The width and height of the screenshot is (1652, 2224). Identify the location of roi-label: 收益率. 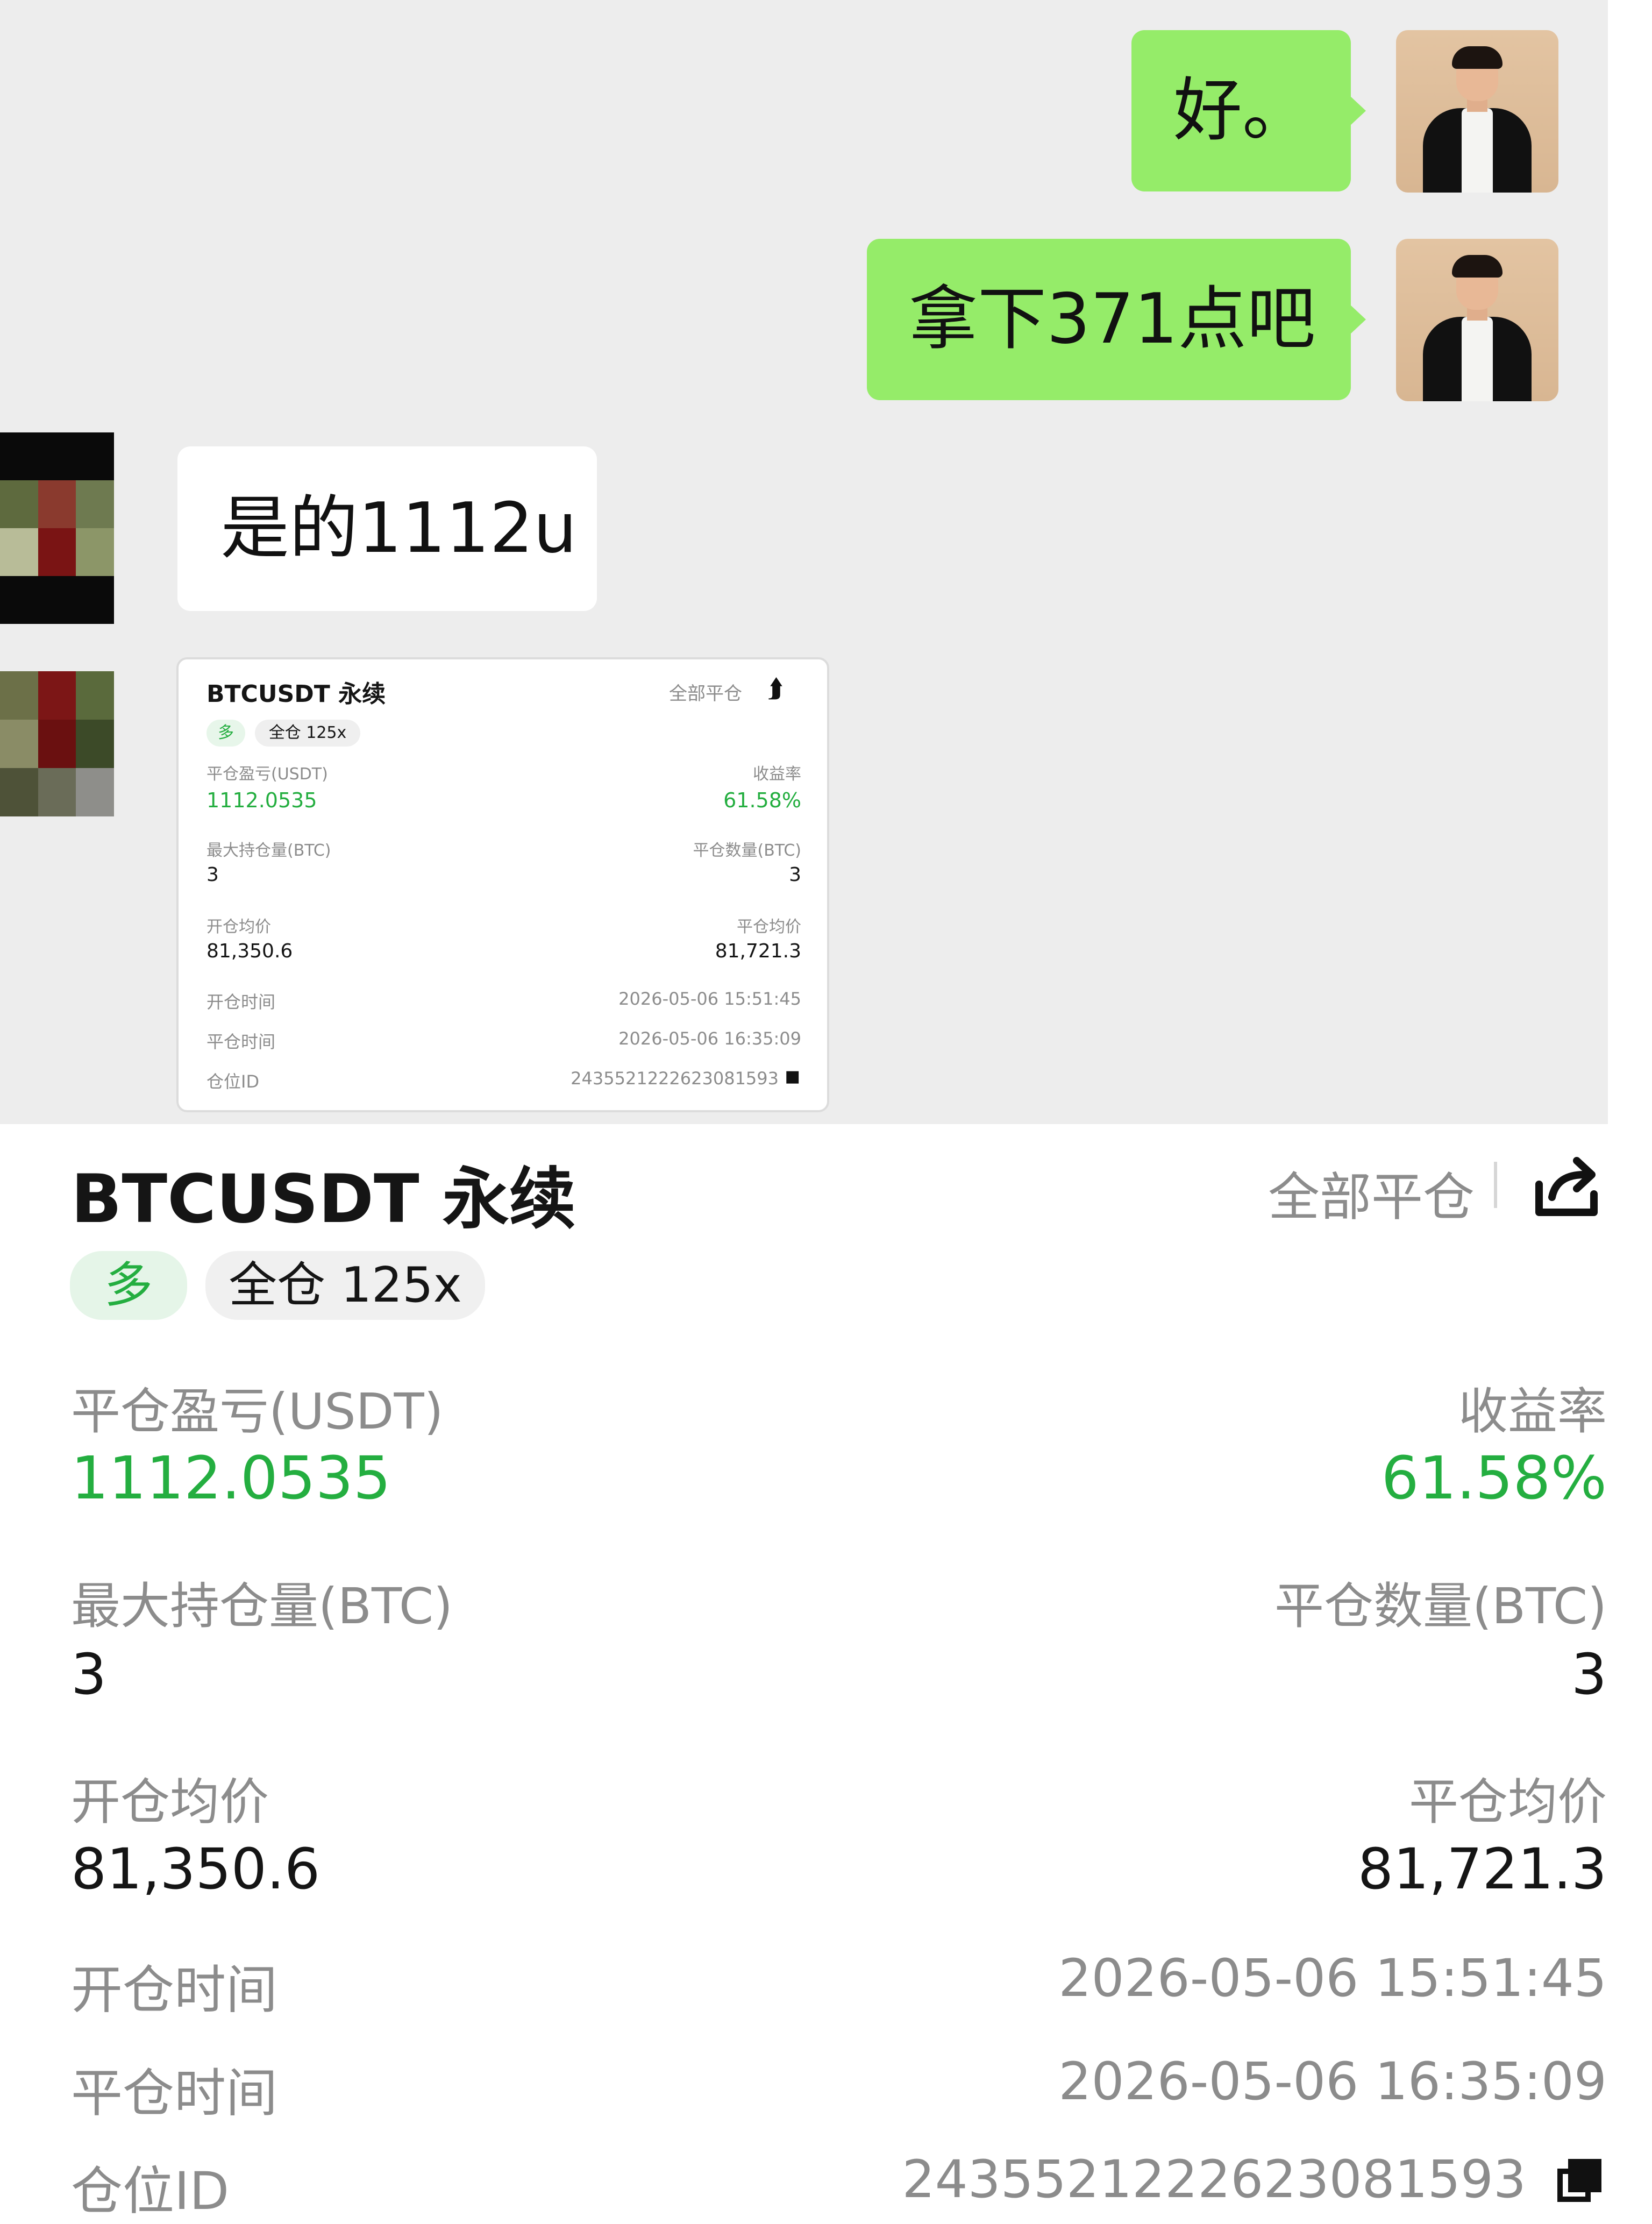
(1532, 1411).